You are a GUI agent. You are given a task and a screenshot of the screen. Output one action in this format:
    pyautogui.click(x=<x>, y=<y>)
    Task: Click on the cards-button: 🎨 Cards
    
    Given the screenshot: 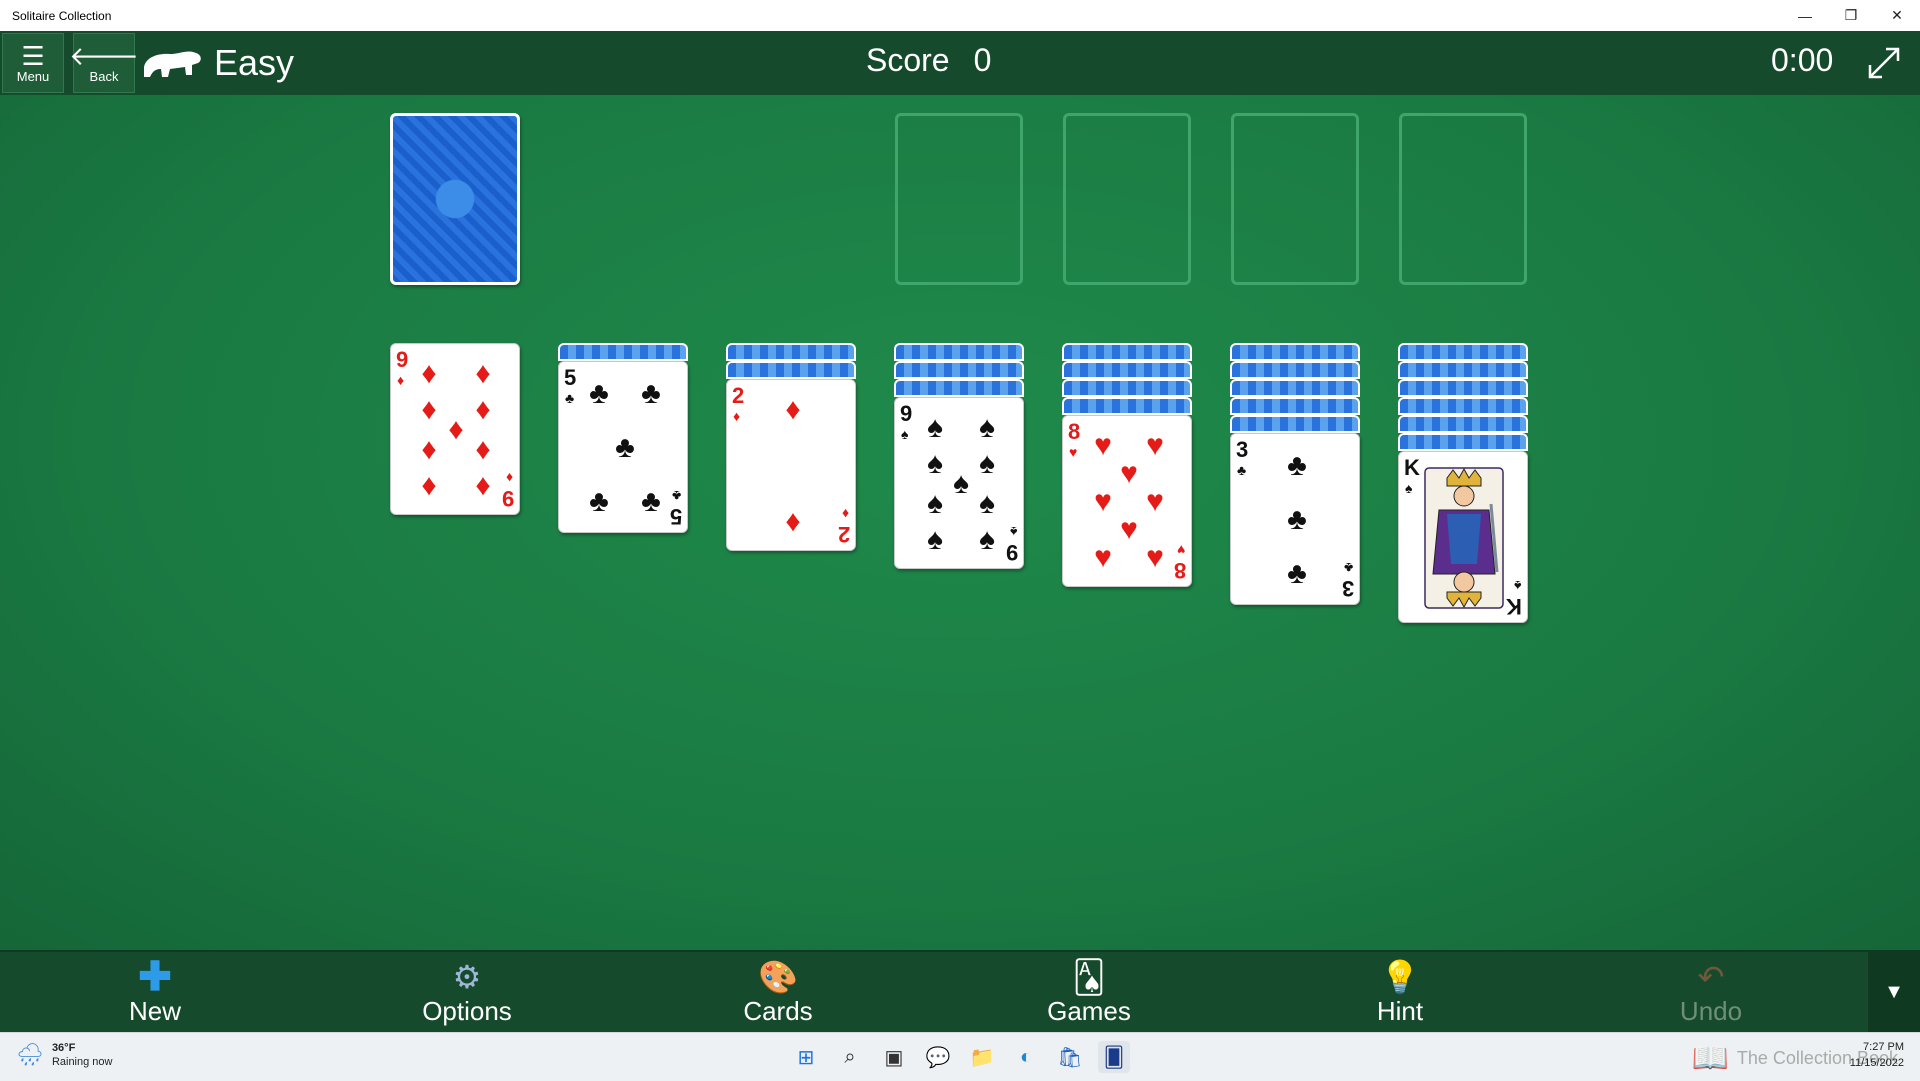 What is the action you would take?
    pyautogui.click(x=778, y=994)
    